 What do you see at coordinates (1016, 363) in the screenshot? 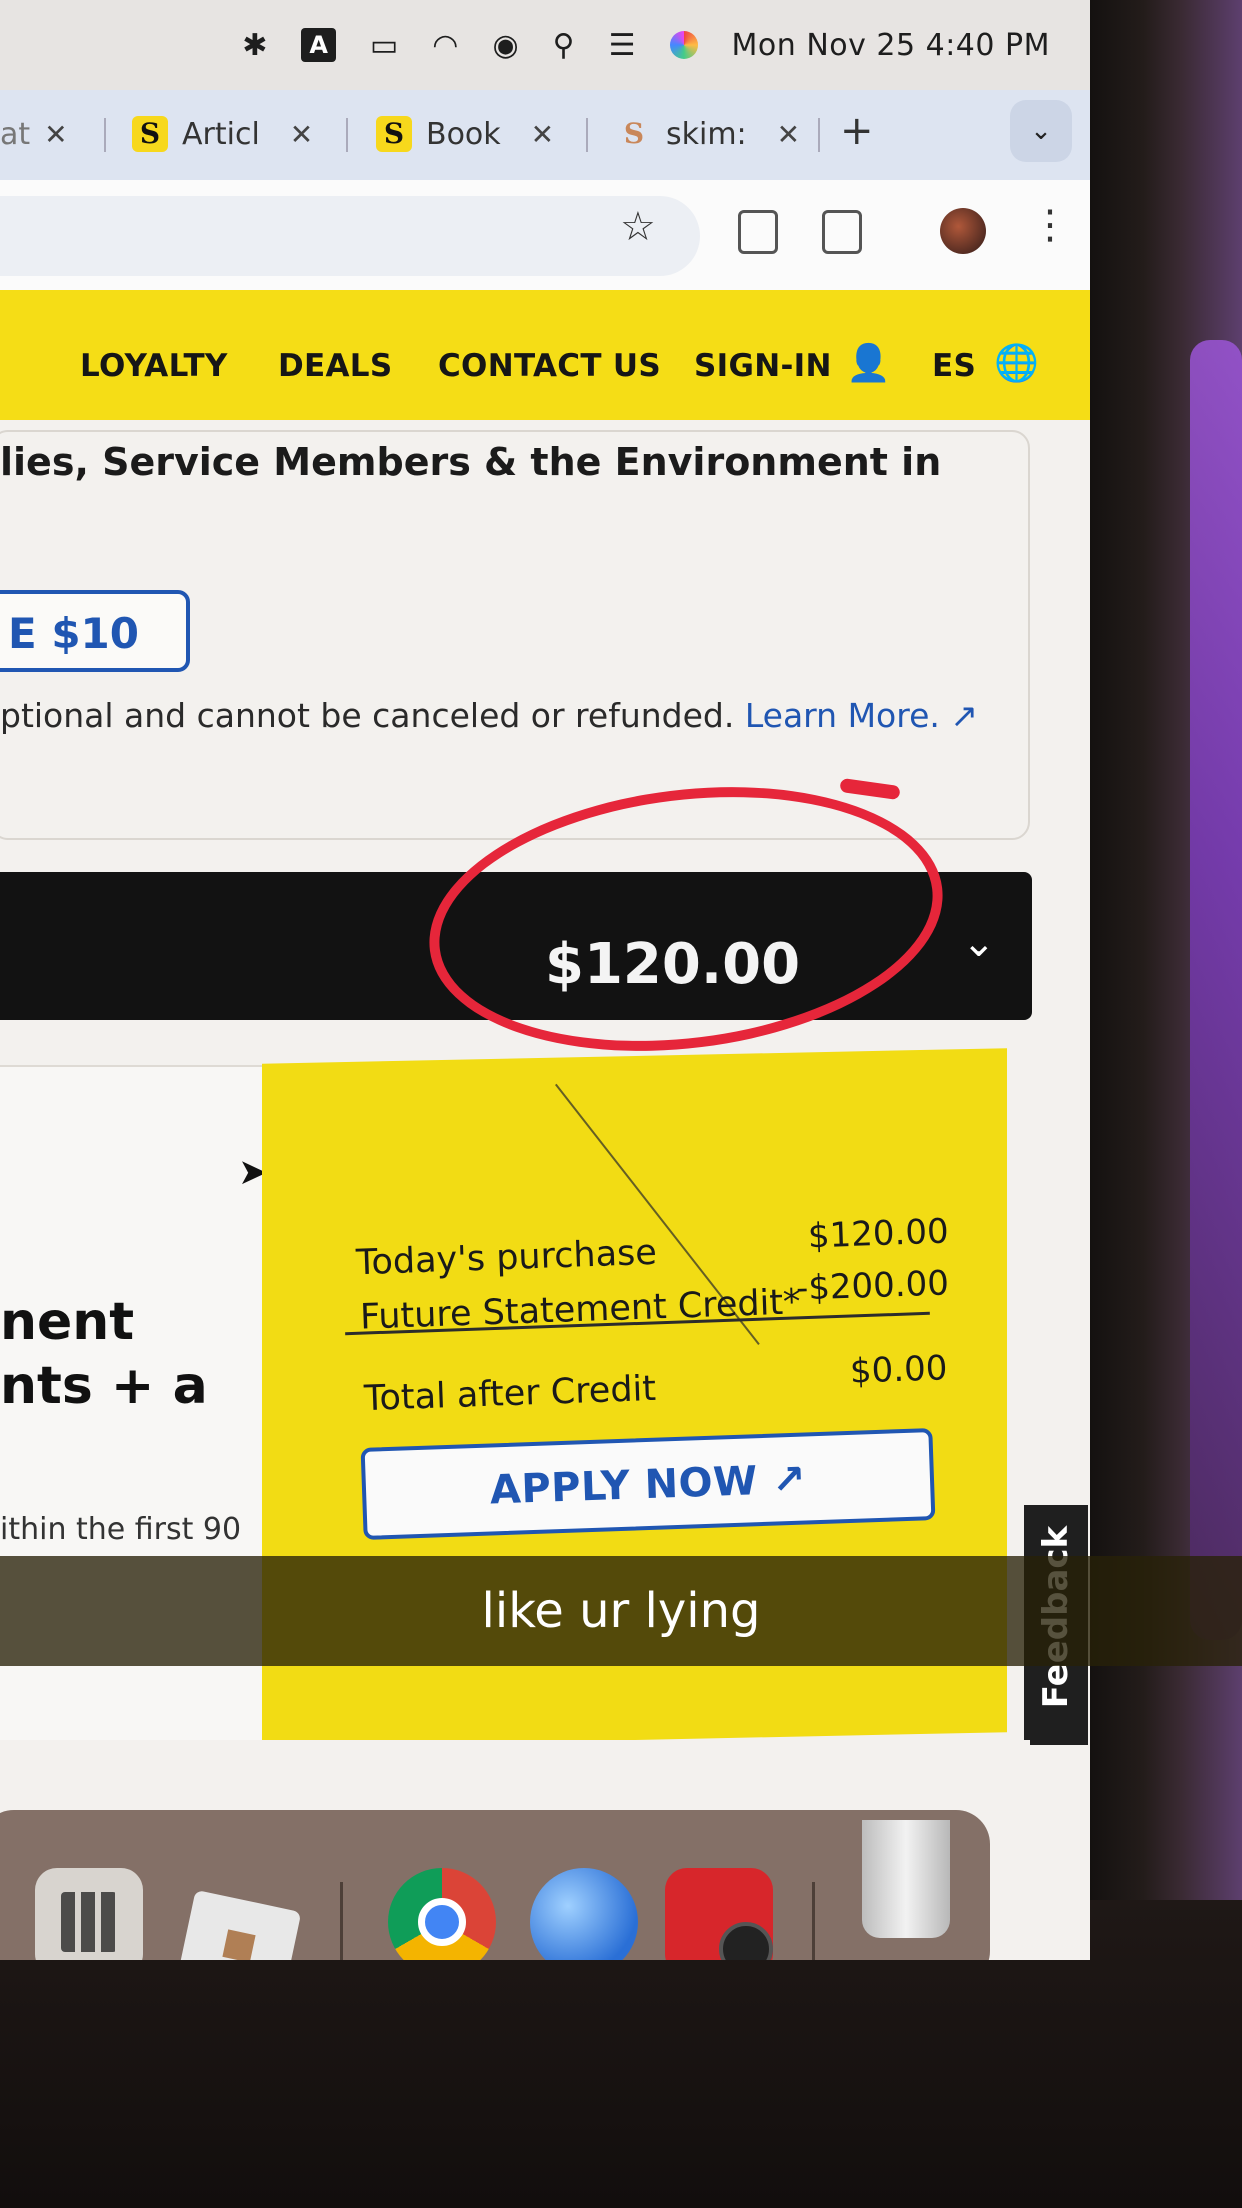
I see `globe-icon: 🌐` at bounding box center [1016, 363].